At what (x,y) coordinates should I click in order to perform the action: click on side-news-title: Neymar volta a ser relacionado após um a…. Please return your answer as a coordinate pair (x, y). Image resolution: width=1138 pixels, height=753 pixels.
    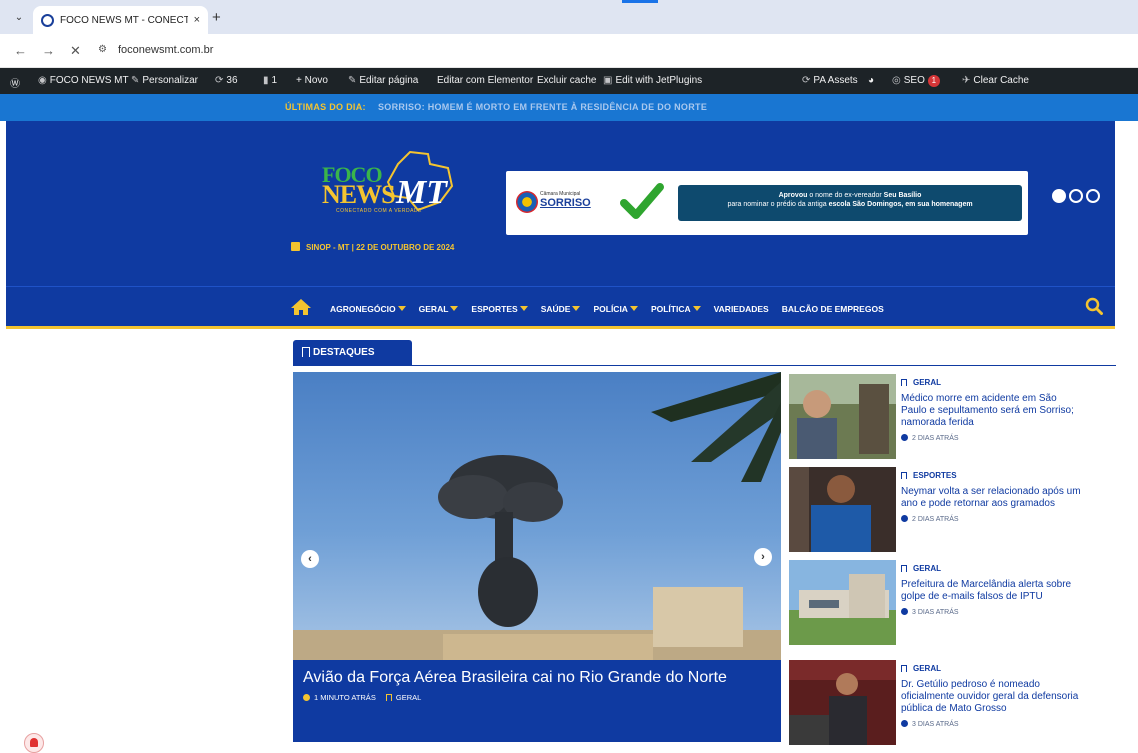
    Looking at the image, I should click on (991, 498).